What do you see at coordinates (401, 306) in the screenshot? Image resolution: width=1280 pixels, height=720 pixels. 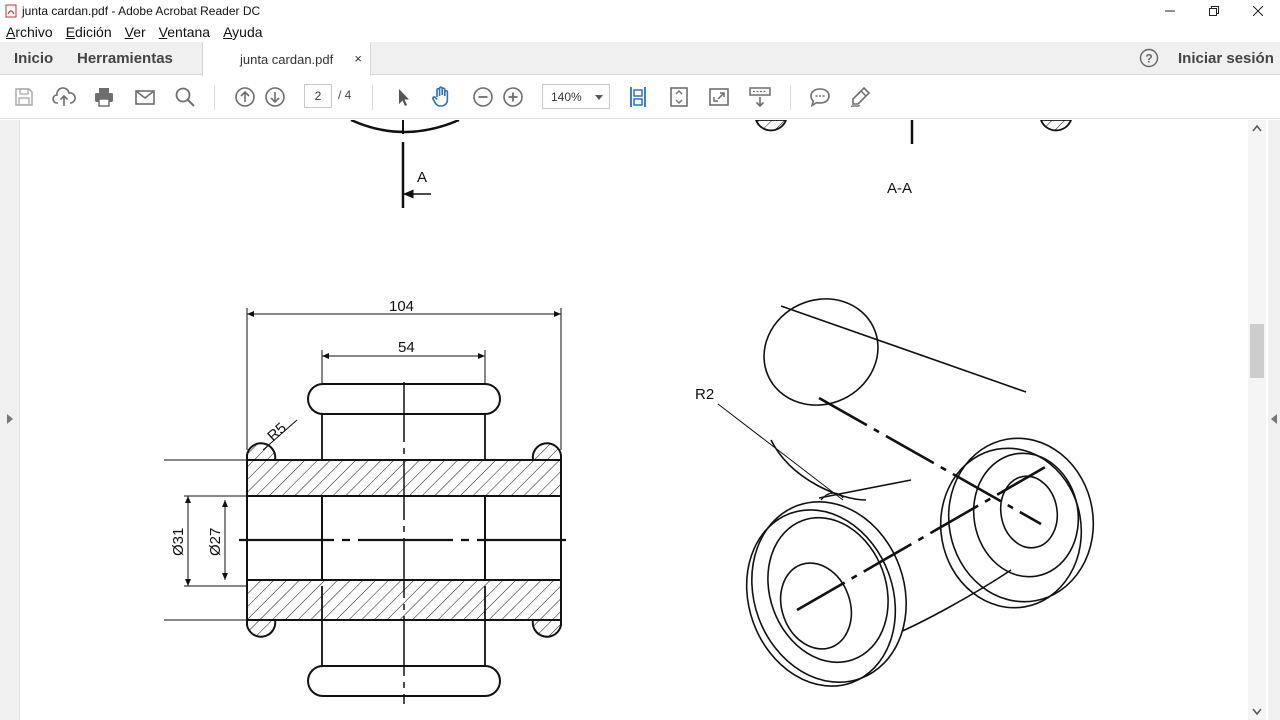 I see `dimension-overall: 104` at bounding box center [401, 306].